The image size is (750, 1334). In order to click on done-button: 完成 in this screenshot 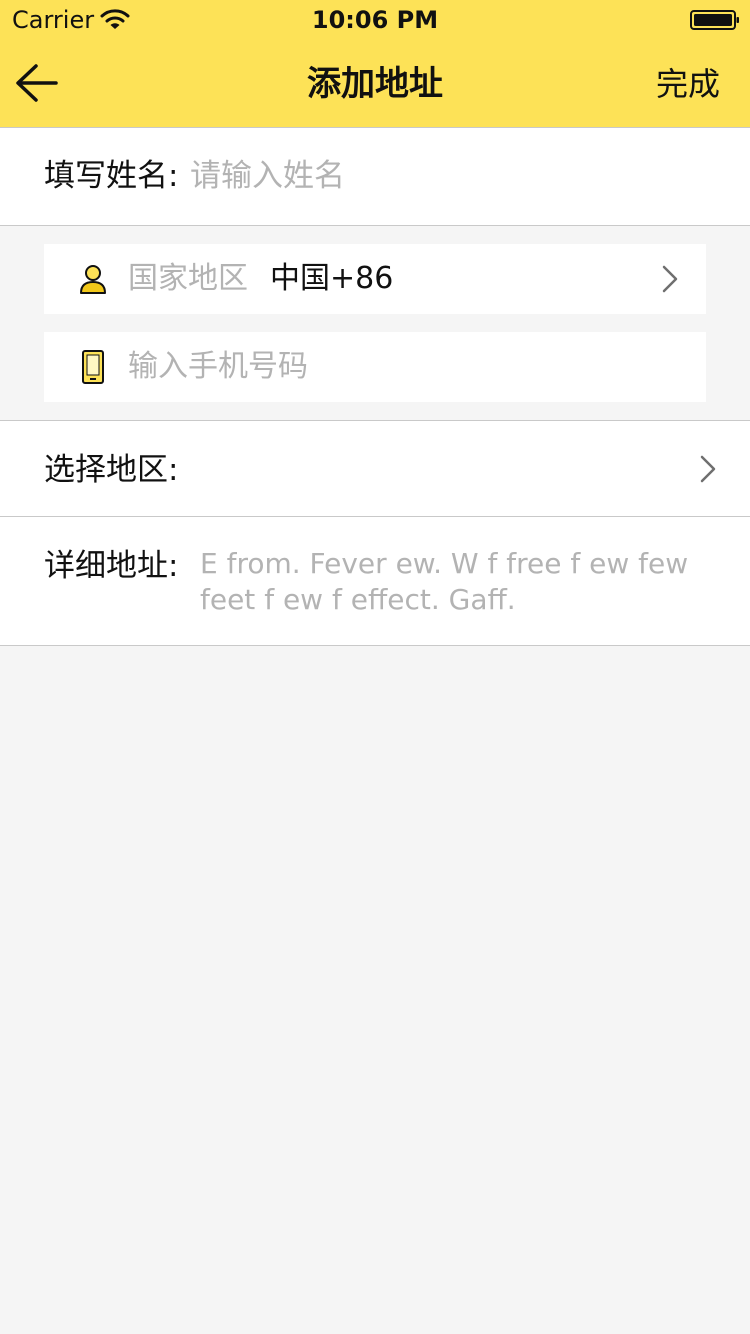, I will do `click(688, 84)`.